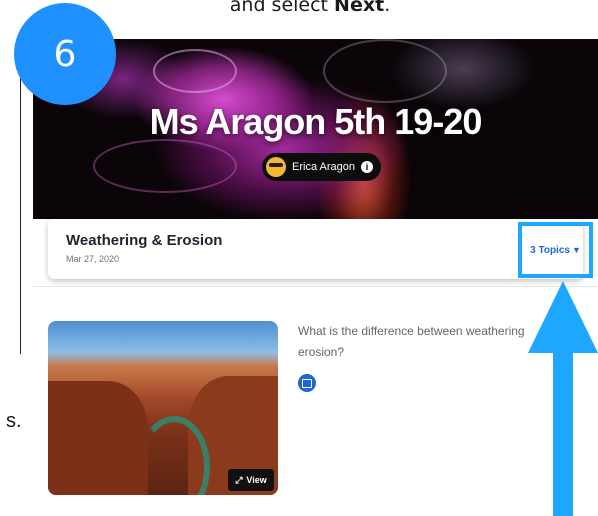 Image resolution: width=598 pixels, height=516 pixels. Describe the element at coordinates (359, 8) in the screenshot. I see `instruction-action: Next` at that location.